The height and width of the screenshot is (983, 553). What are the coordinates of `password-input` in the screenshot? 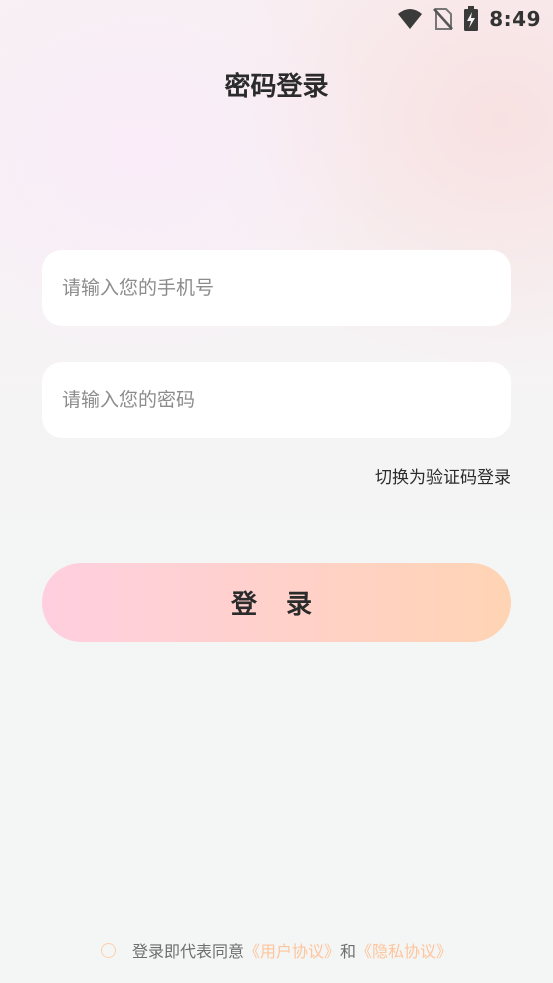 It's located at (276, 400).